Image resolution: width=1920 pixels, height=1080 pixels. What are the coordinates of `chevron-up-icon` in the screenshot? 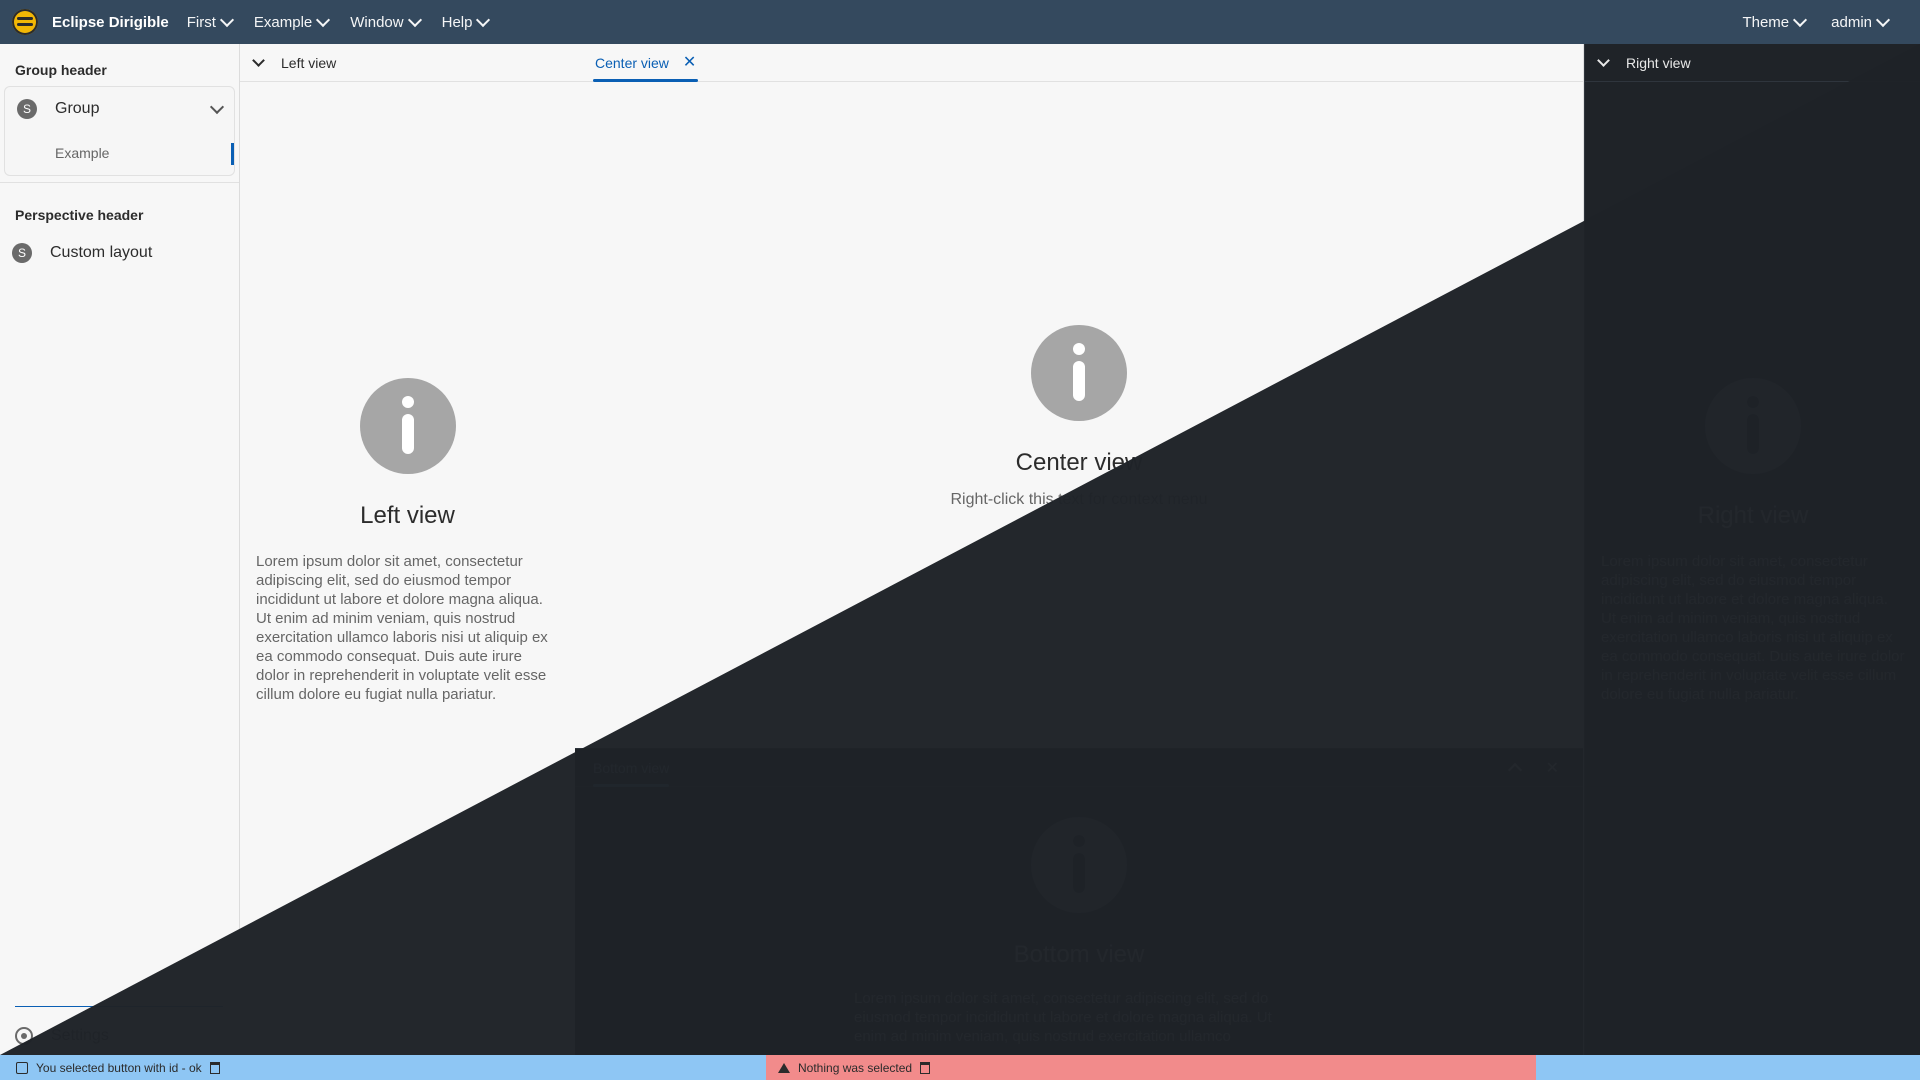 It's located at (1514, 769).